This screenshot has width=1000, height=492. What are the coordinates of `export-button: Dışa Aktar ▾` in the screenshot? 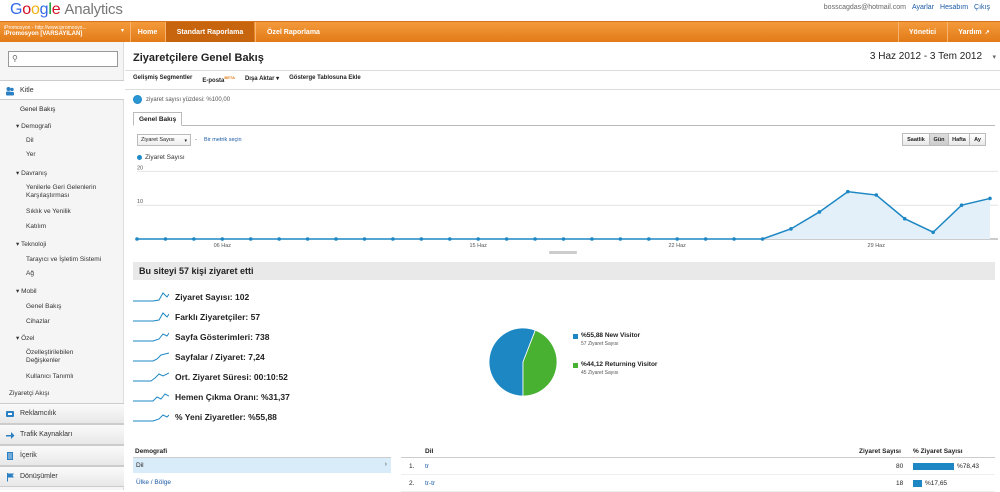 It's located at (262, 79).